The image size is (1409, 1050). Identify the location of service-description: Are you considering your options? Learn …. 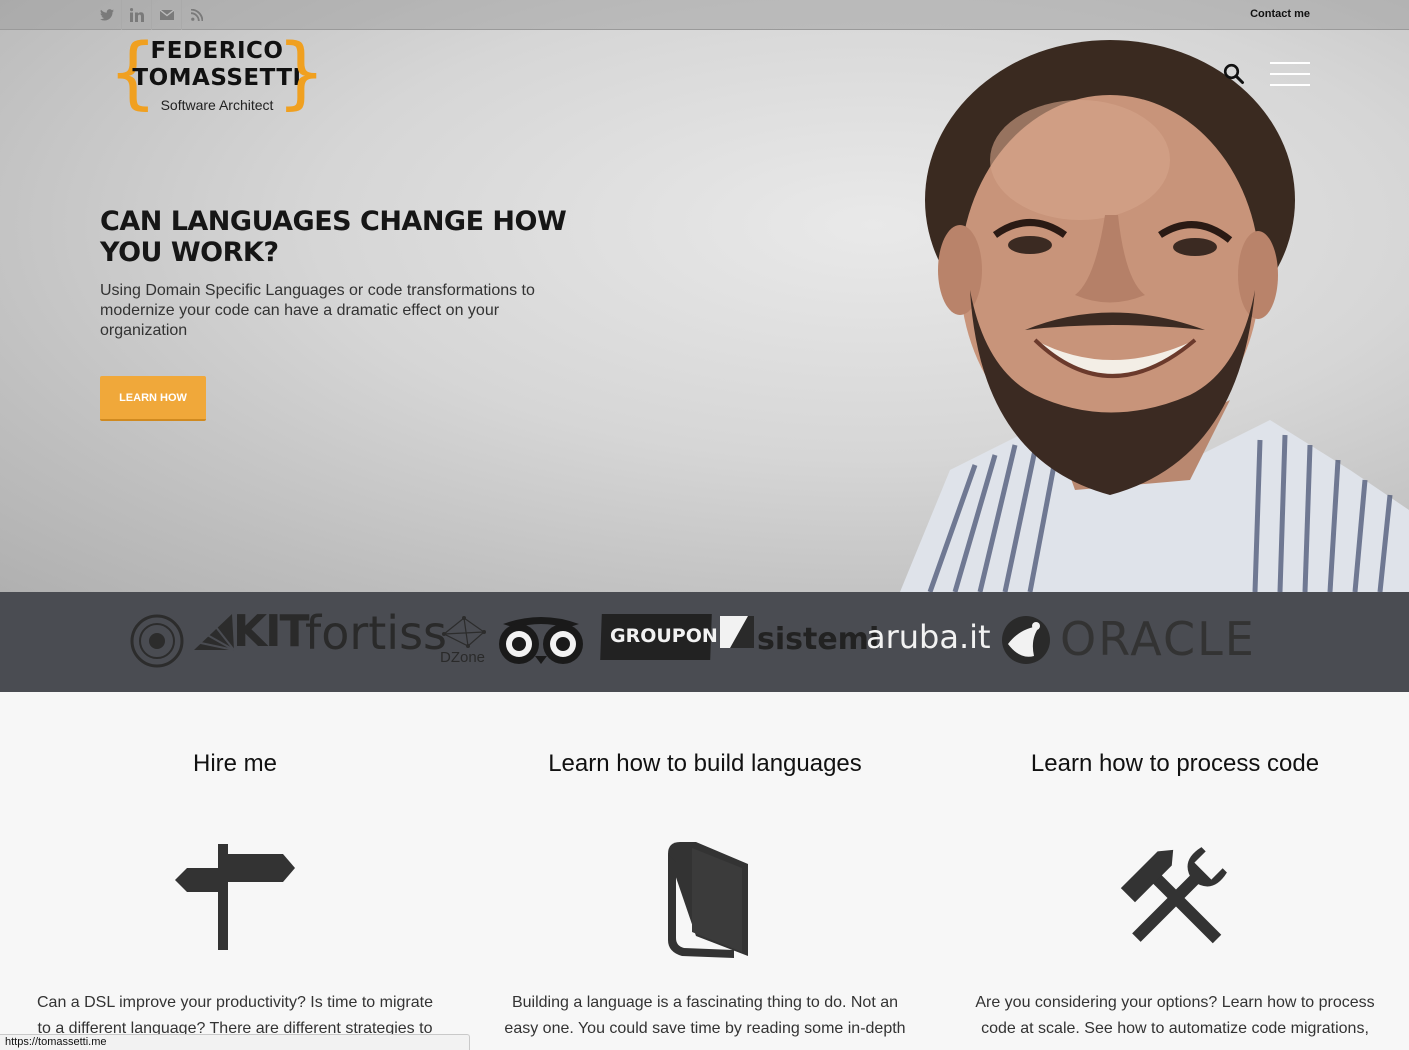
(1175, 1015).